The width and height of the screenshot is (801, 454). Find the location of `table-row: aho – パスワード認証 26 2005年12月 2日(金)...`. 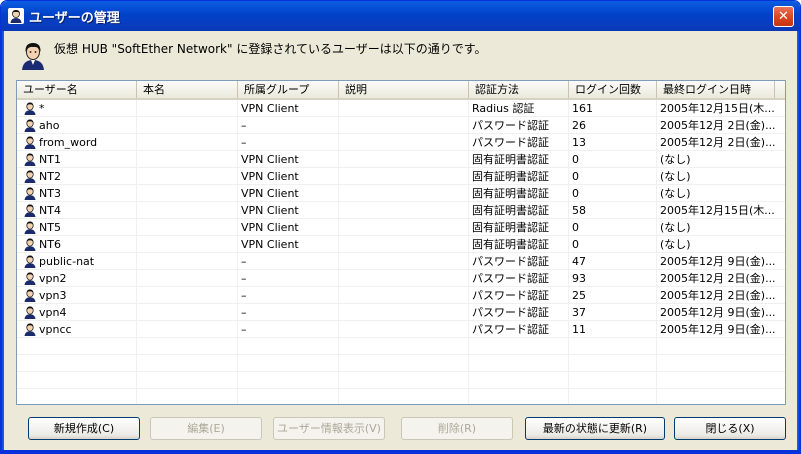

table-row: aho – パスワード認証 26 2005年12月 2日(金)... is located at coordinates (401, 125).